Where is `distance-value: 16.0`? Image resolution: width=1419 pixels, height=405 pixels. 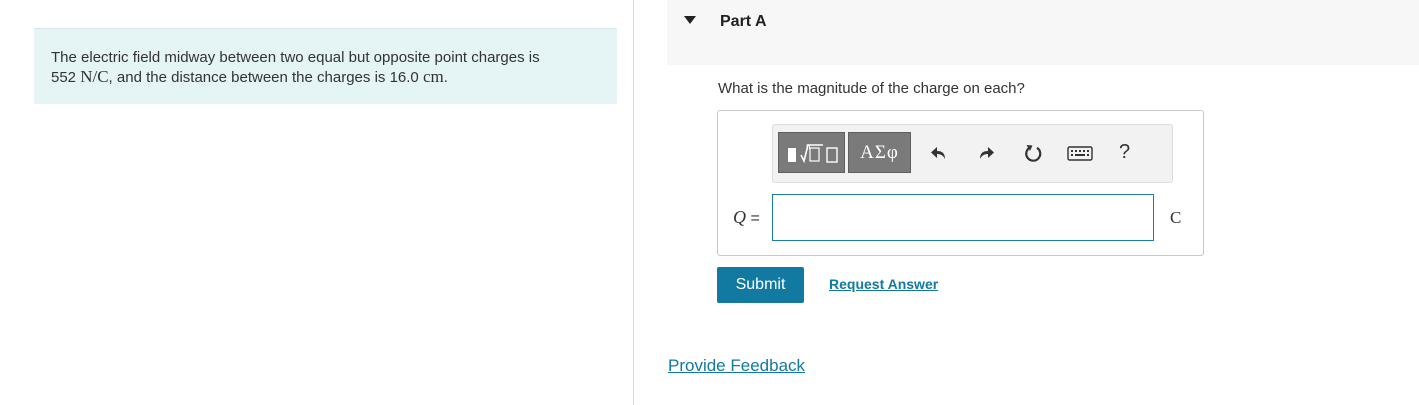
distance-value: 16.0 is located at coordinates (404, 77).